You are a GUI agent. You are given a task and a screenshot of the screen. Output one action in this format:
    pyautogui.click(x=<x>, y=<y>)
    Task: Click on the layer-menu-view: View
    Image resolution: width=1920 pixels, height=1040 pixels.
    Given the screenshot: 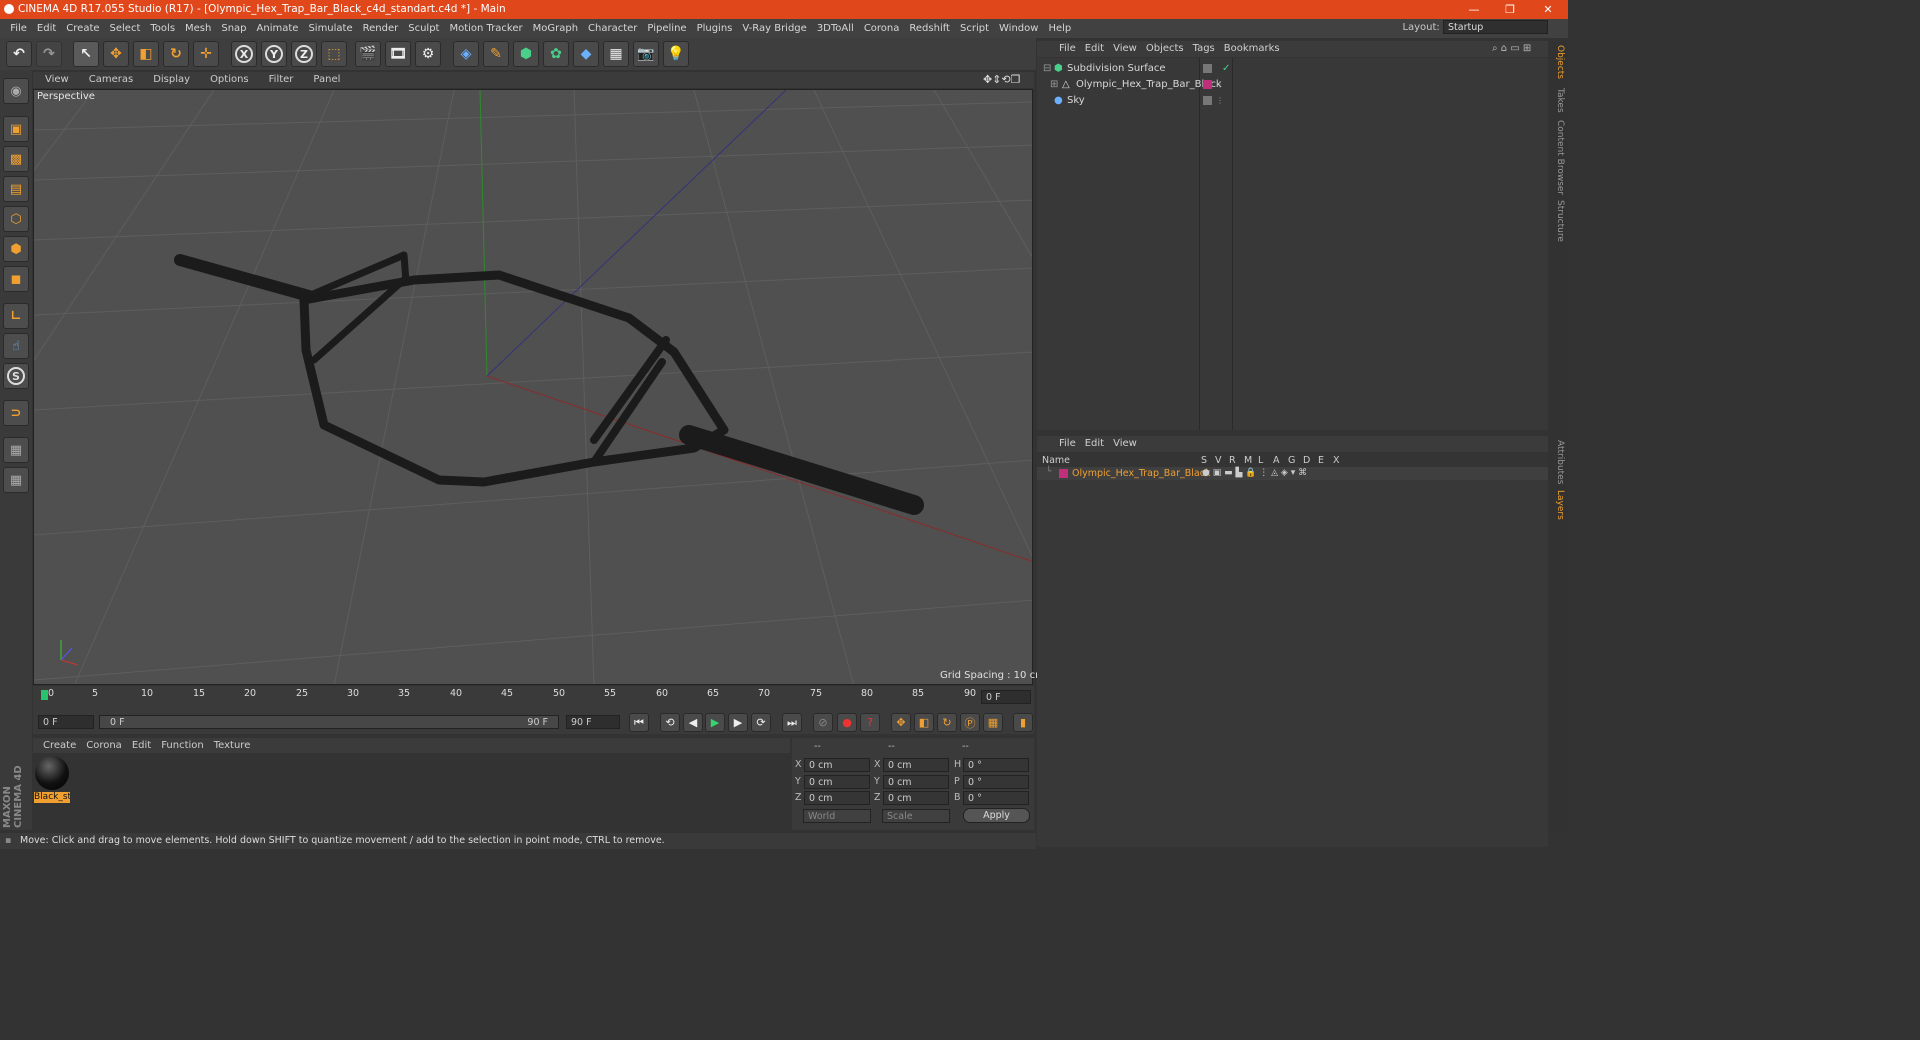 What is the action you would take?
    pyautogui.click(x=1125, y=444)
    